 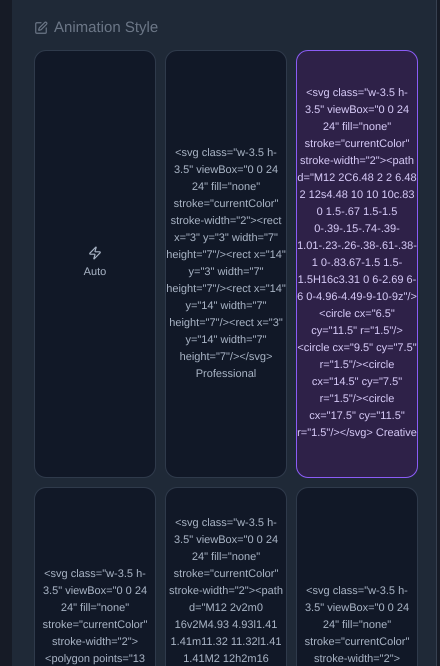 I want to click on style-option: <svg class="w-3.5 h-3.5" viewBox="0 0 24 24" fill="none" stroke="currentColor" stroke-width="2"><polygon points="13, so click(x=95, y=576).